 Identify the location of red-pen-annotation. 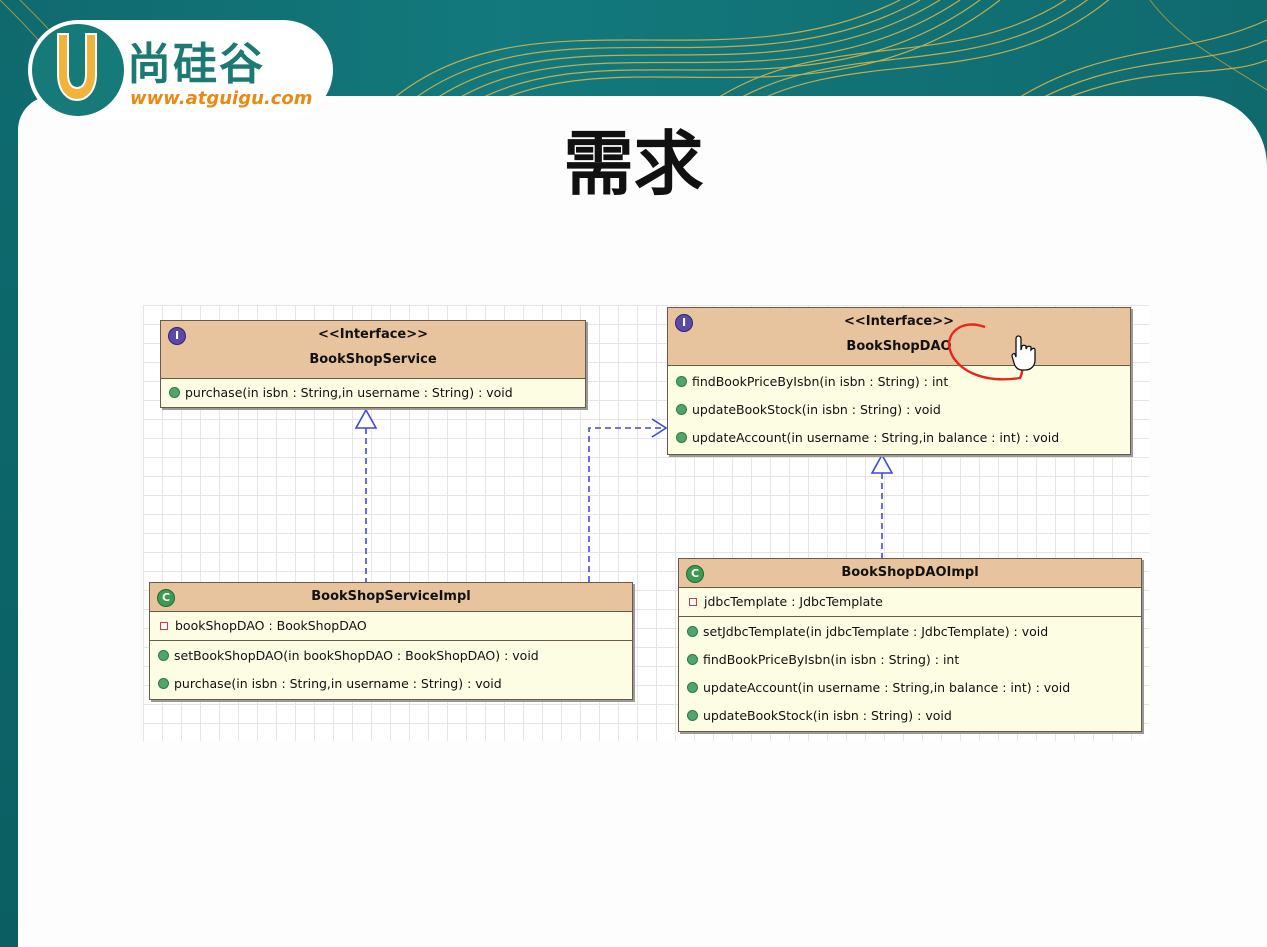
(985, 352).